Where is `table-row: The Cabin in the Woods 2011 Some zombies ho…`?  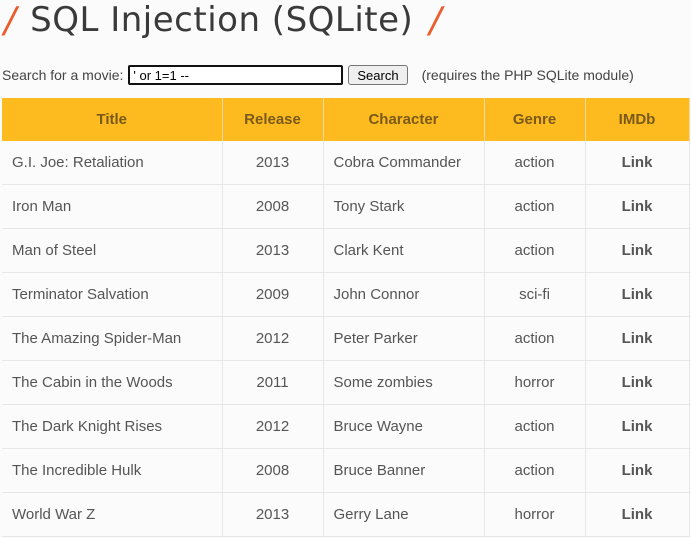 table-row: The Cabin in the Woods 2011 Some zombies ho… is located at coordinates (346, 382).